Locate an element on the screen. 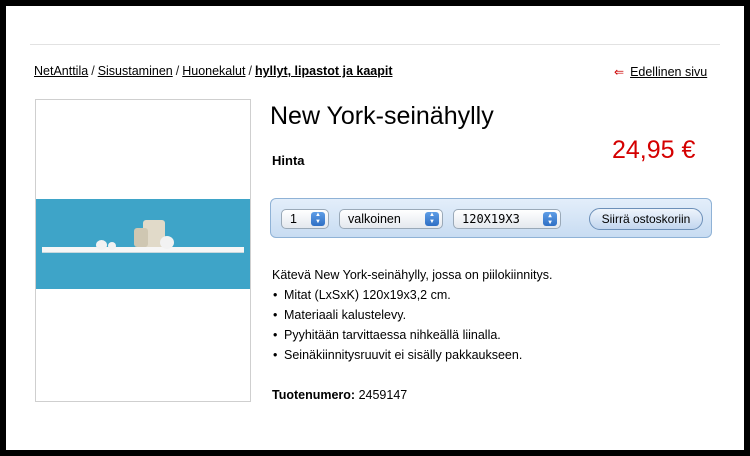 Image resolution: width=750 pixels, height=456 pixels. feature-item: Materiaali kalustelevy. is located at coordinates (412, 315).